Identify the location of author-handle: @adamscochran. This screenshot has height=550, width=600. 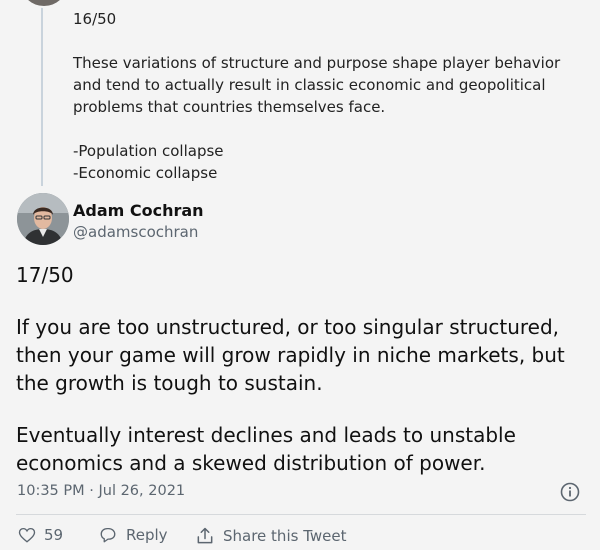
(135, 232).